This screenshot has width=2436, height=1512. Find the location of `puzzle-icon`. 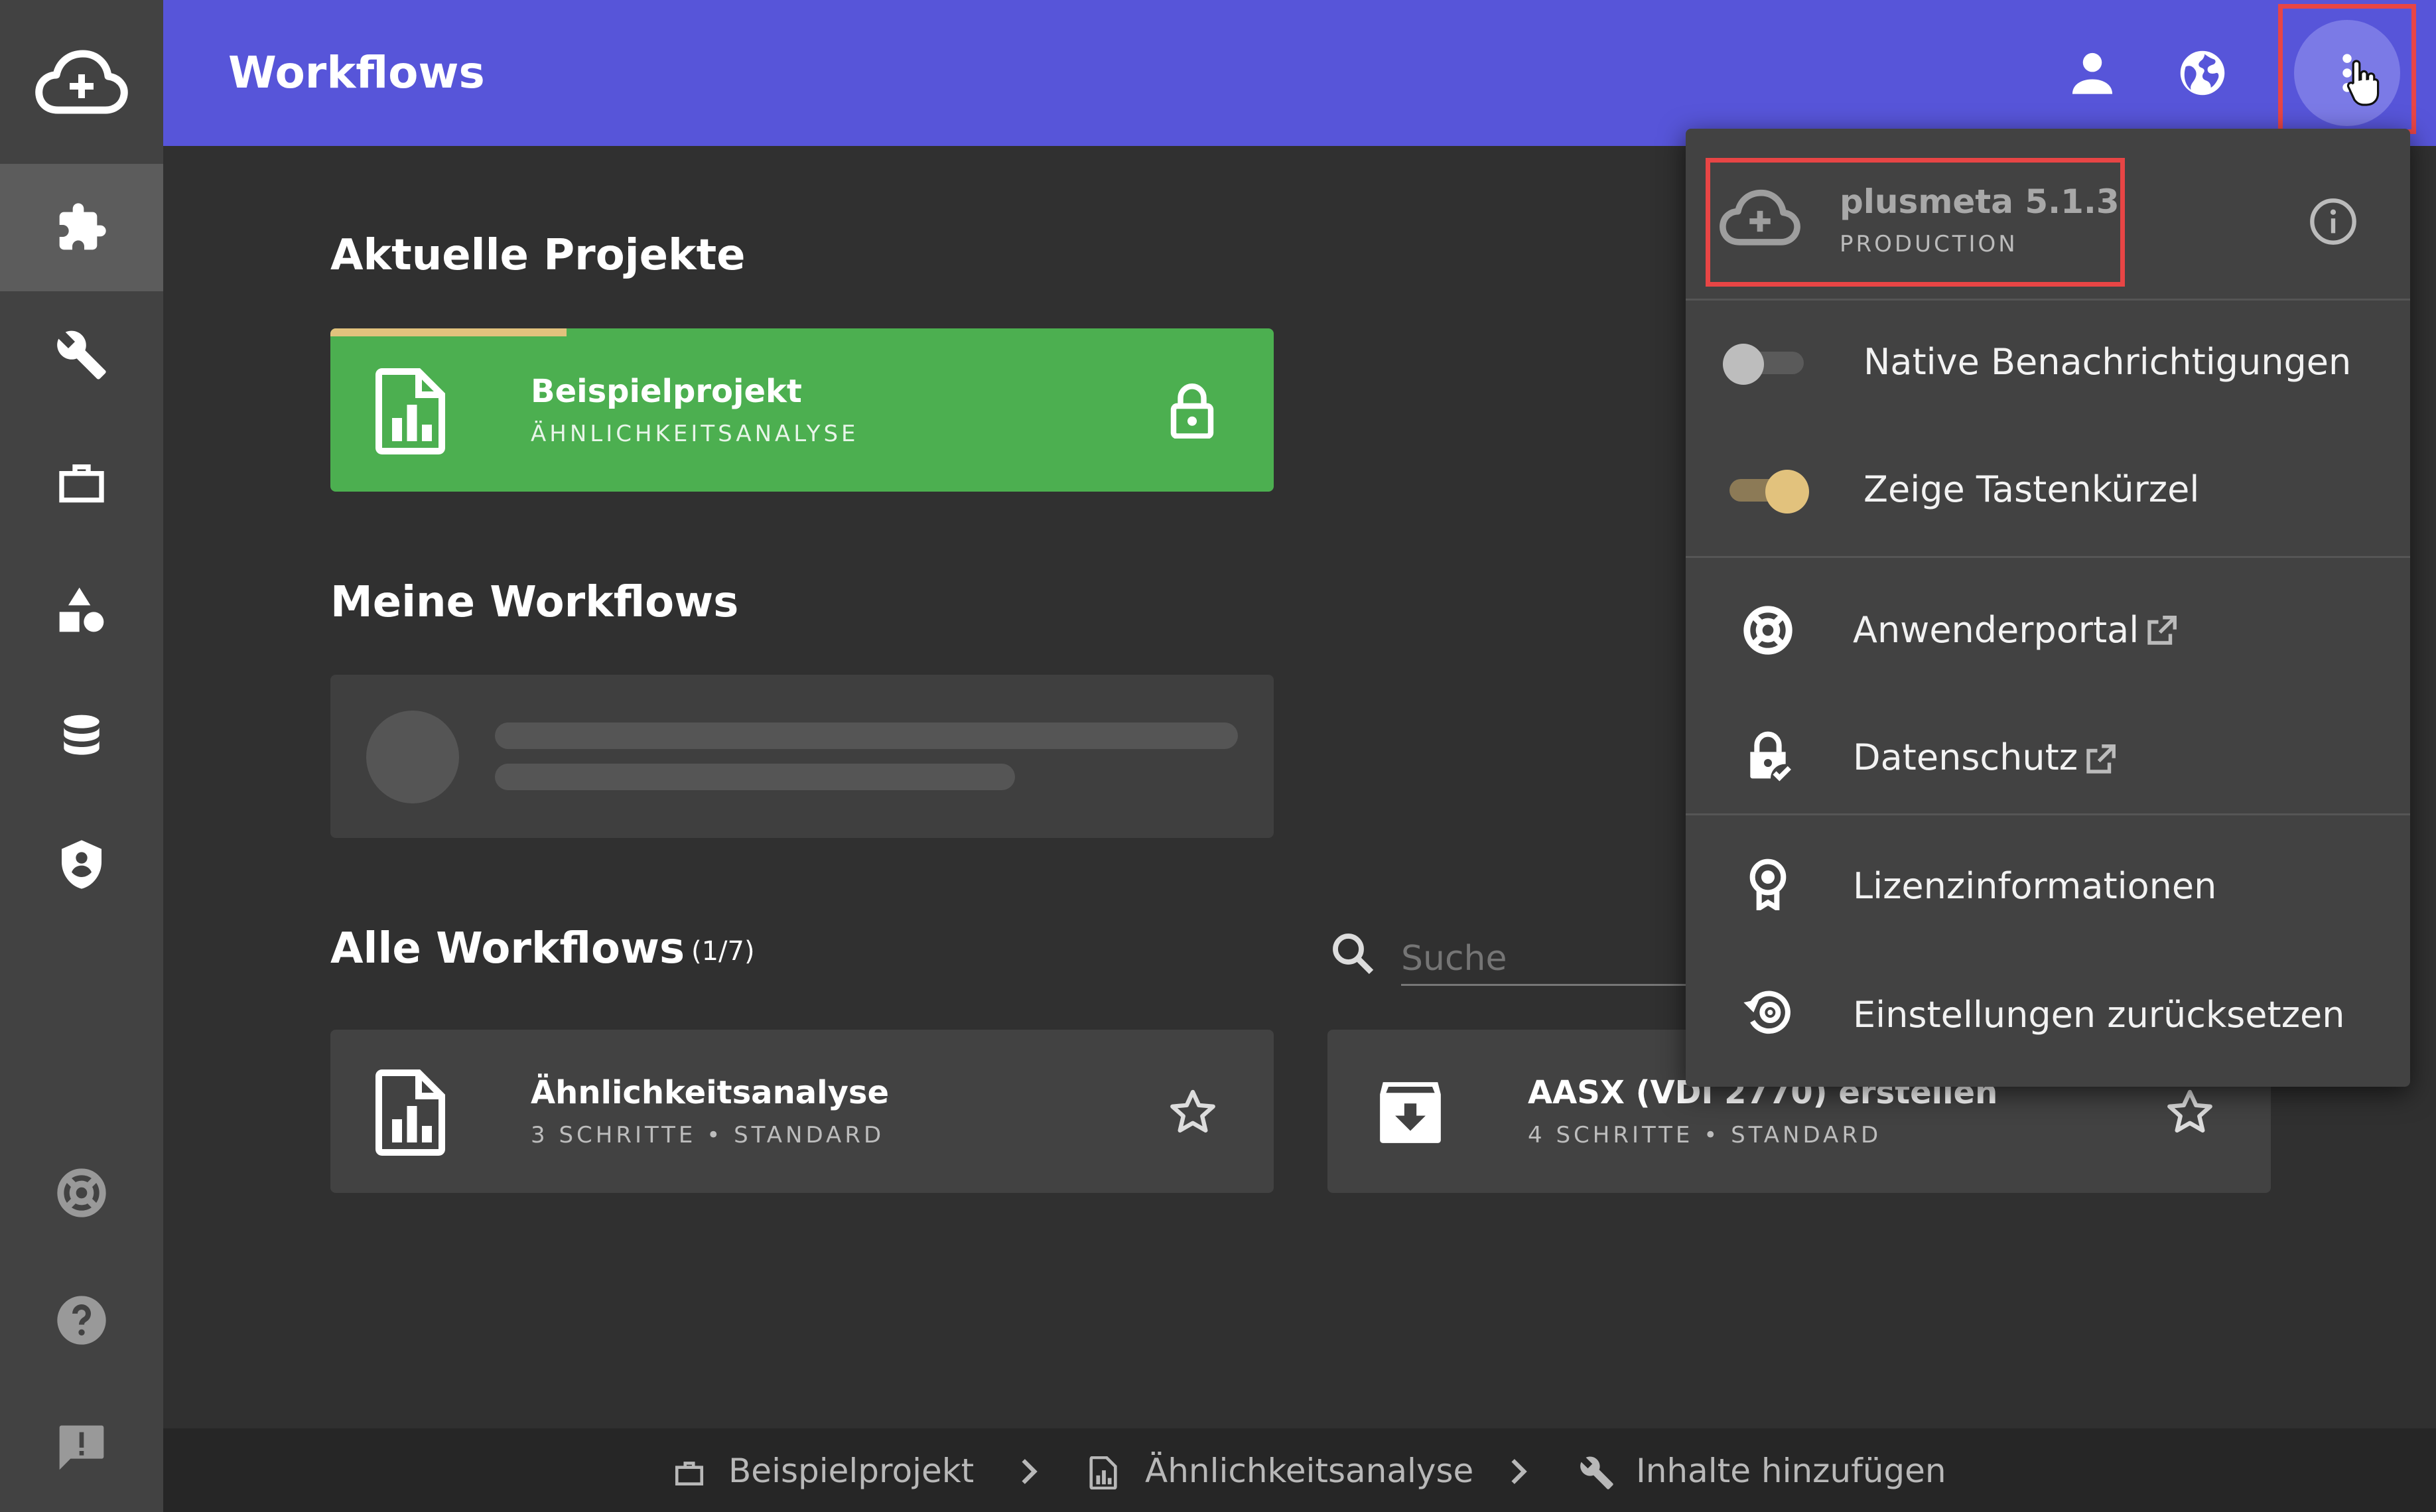

puzzle-icon is located at coordinates (82, 226).